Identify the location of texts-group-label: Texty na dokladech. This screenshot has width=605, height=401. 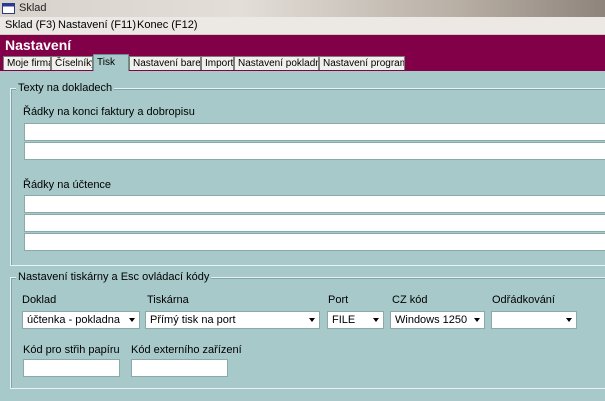
(65, 88).